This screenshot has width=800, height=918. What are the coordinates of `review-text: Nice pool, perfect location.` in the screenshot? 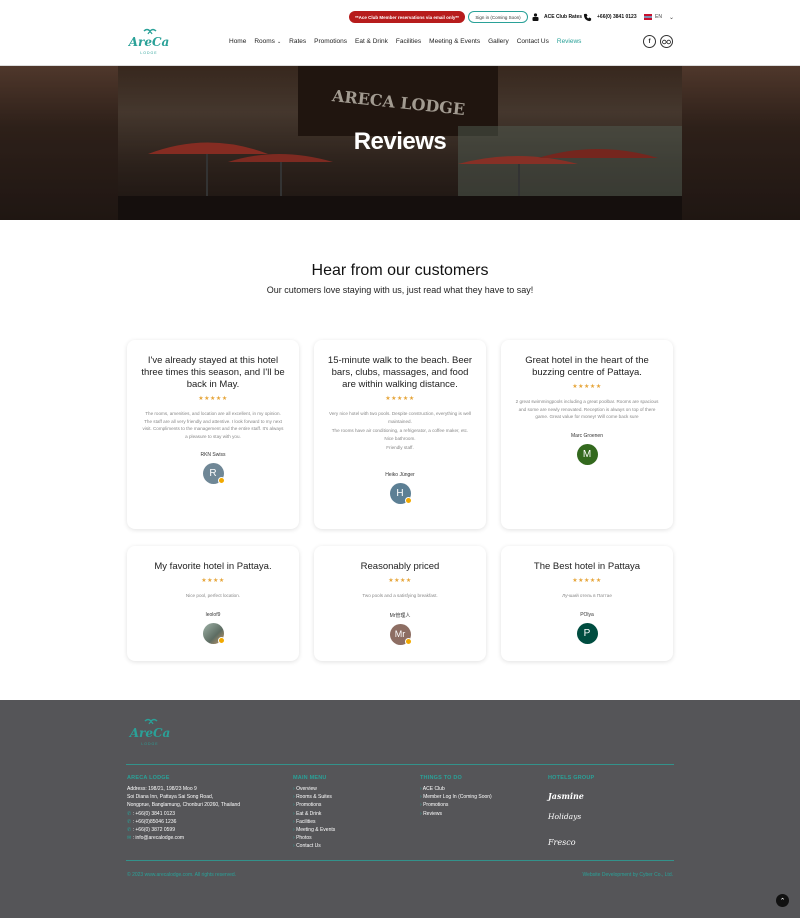 It's located at (213, 595).